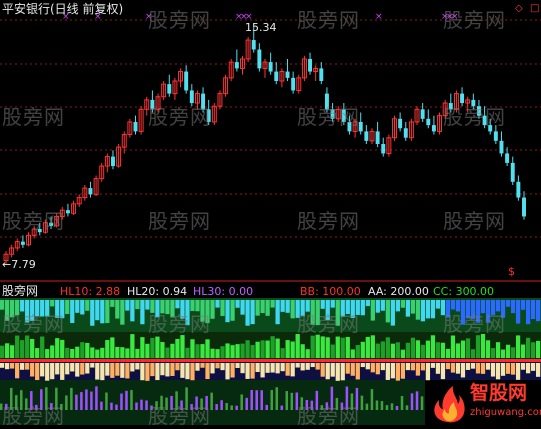  Describe the element at coordinates (519, 8) in the screenshot. I see `restore-icon: ◇` at that location.